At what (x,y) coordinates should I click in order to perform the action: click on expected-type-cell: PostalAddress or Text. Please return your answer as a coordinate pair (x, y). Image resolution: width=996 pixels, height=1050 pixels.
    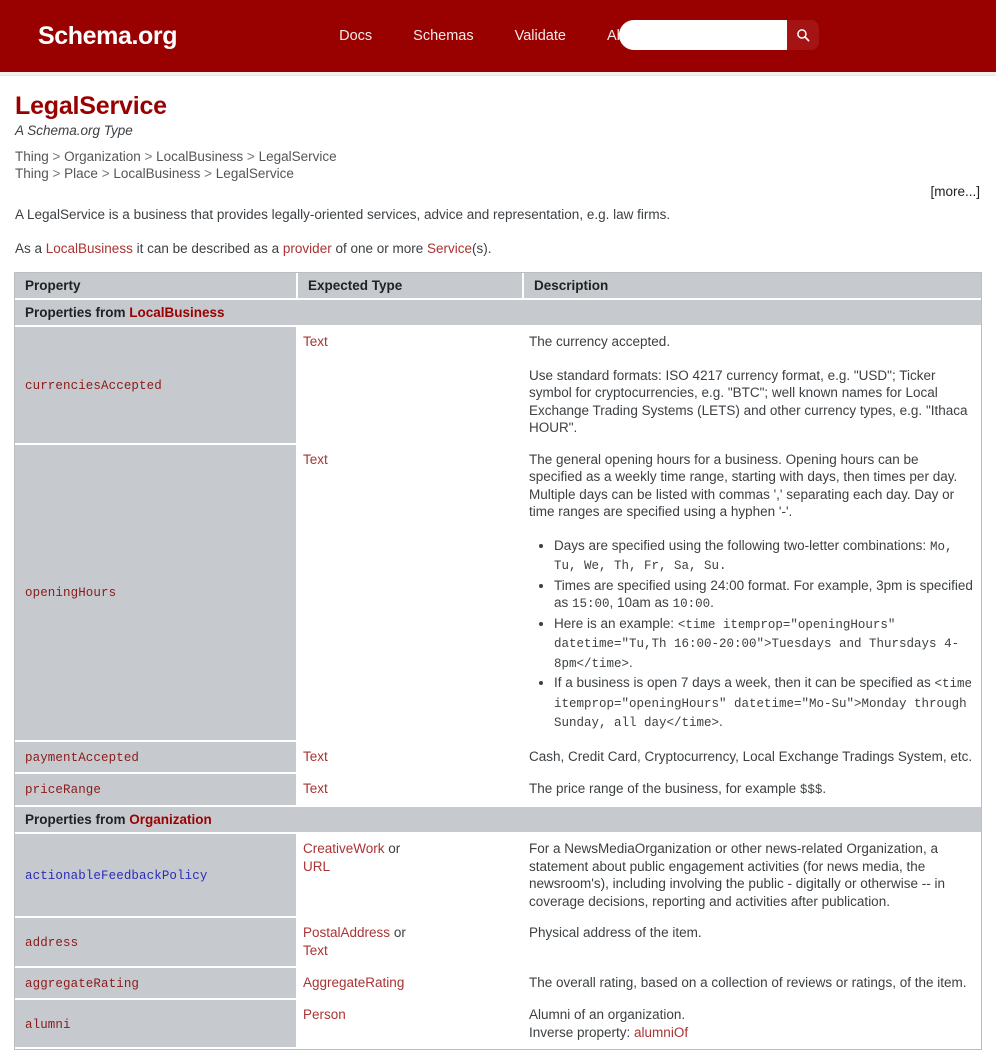
    Looking at the image, I should click on (411, 943).